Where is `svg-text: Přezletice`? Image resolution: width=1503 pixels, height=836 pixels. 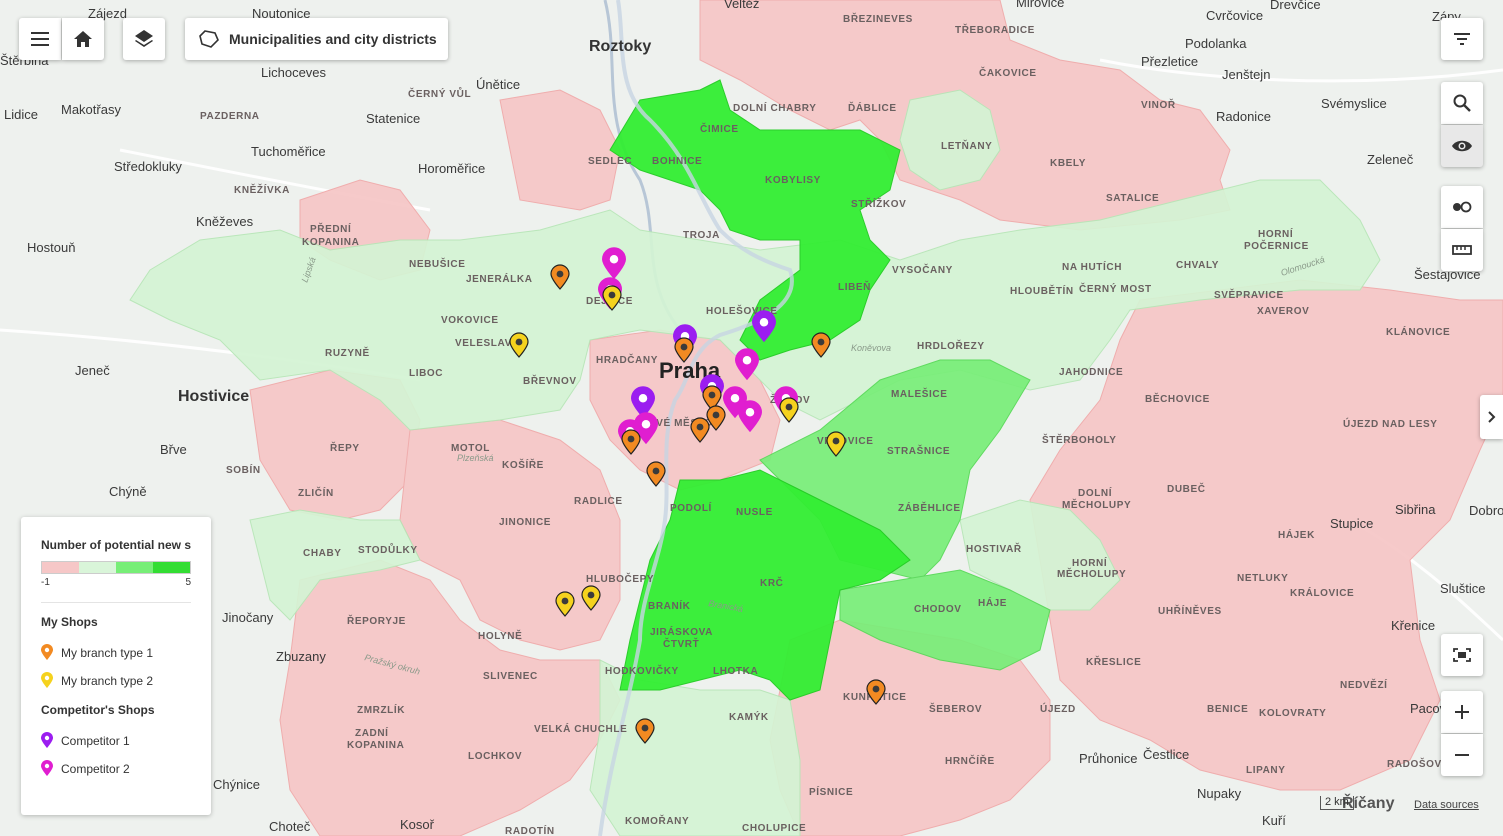
svg-text: Přezletice is located at coordinates (1169, 61).